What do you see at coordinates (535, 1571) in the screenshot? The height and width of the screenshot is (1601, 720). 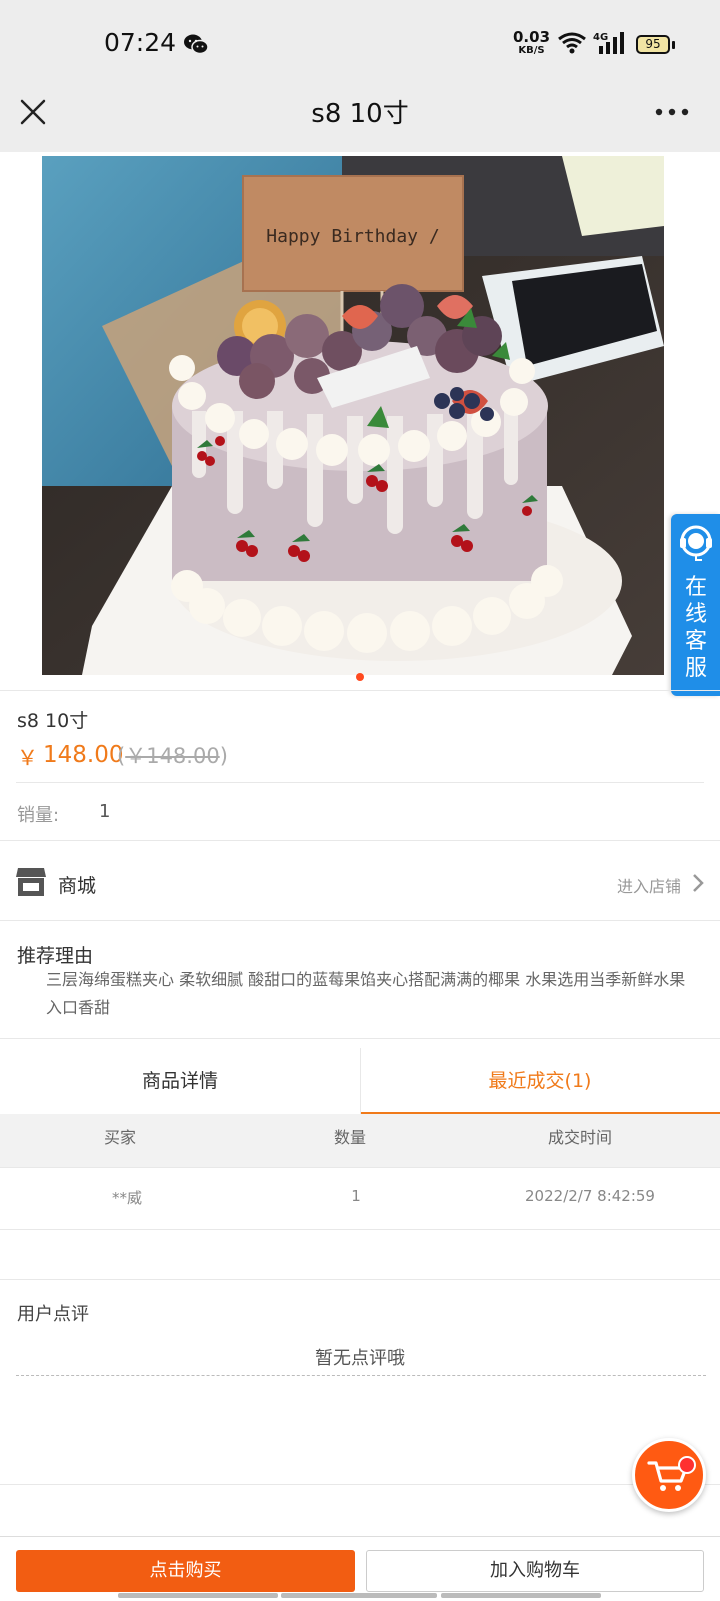 I see `add-to-cart-button: 加入购物车` at bounding box center [535, 1571].